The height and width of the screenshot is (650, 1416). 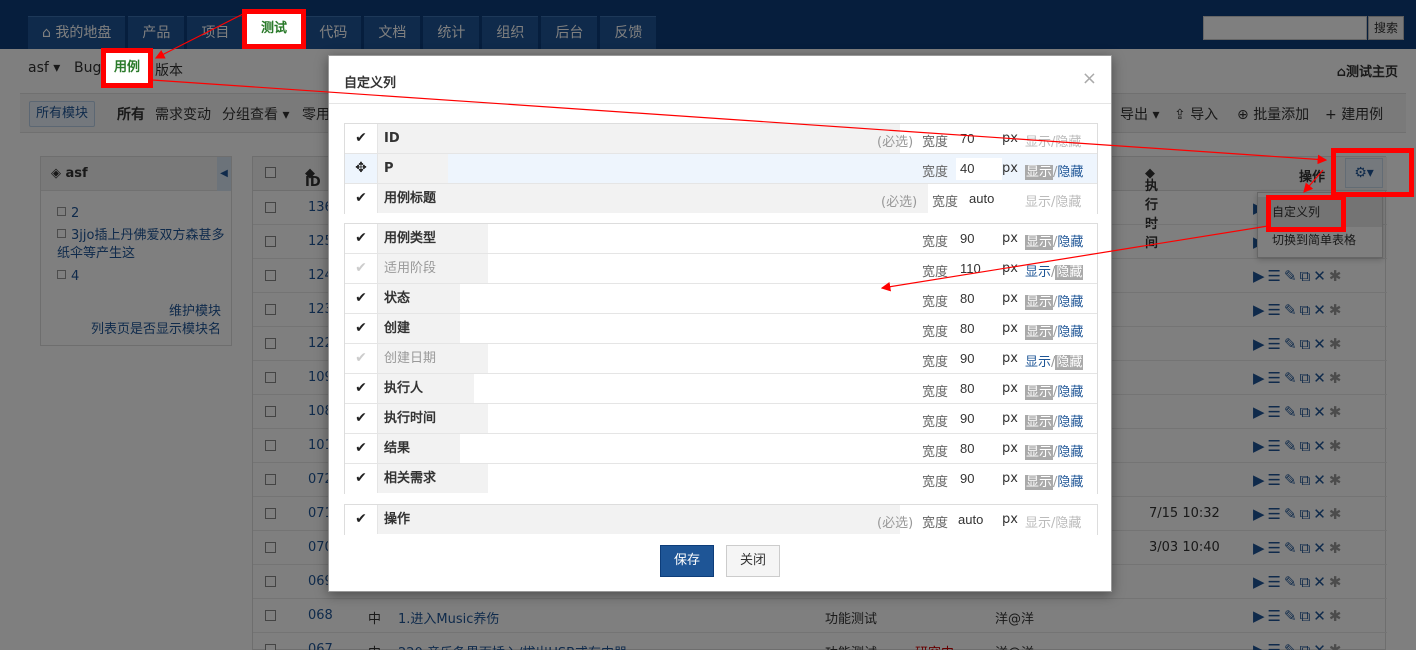 What do you see at coordinates (1074, 258) in the screenshot?
I see `arrow-menu-to-dialog` at bounding box center [1074, 258].